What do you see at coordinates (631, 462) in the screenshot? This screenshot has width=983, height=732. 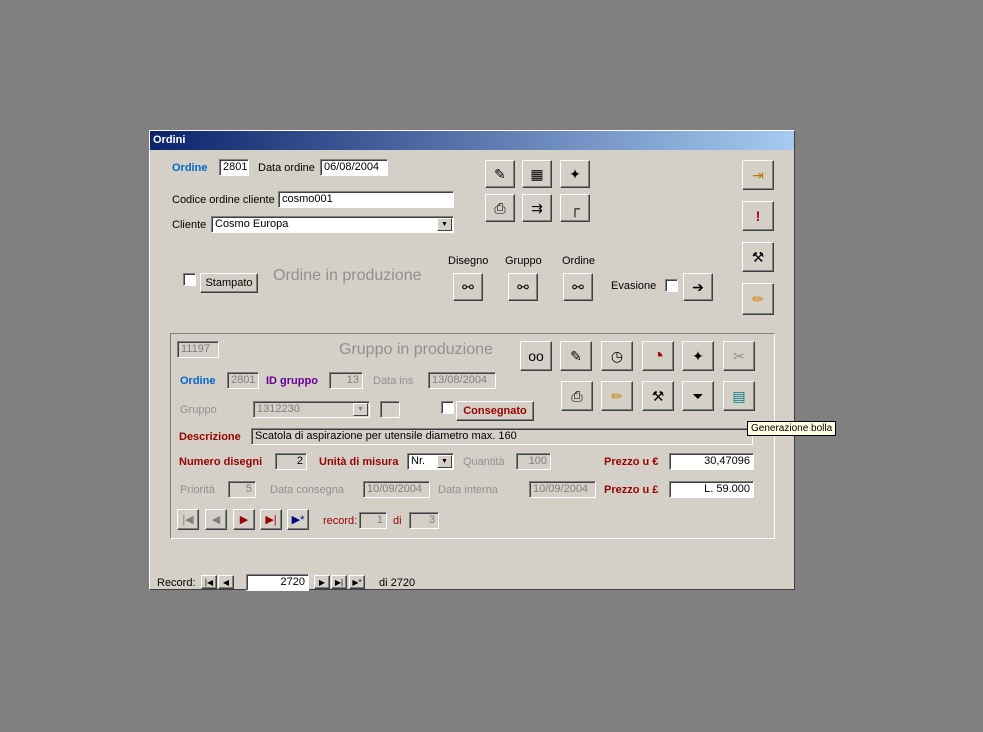 I see `prezzo-eur-label: Prezzo u €` at bounding box center [631, 462].